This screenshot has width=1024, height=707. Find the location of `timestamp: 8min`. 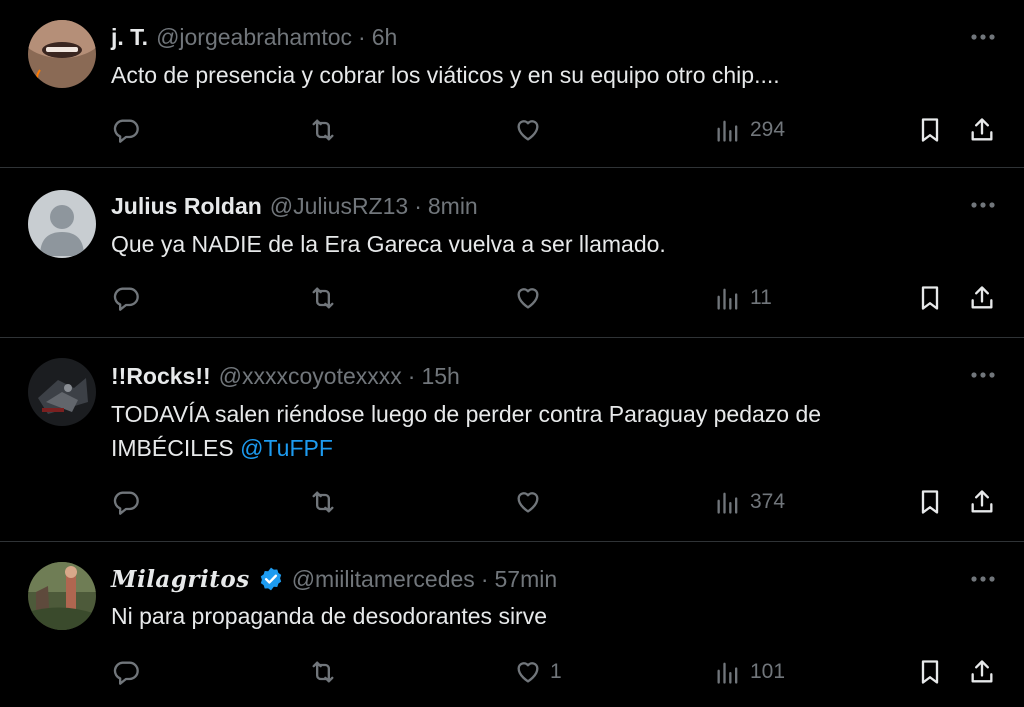

timestamp: 8min is located at coordinates (453, 206).